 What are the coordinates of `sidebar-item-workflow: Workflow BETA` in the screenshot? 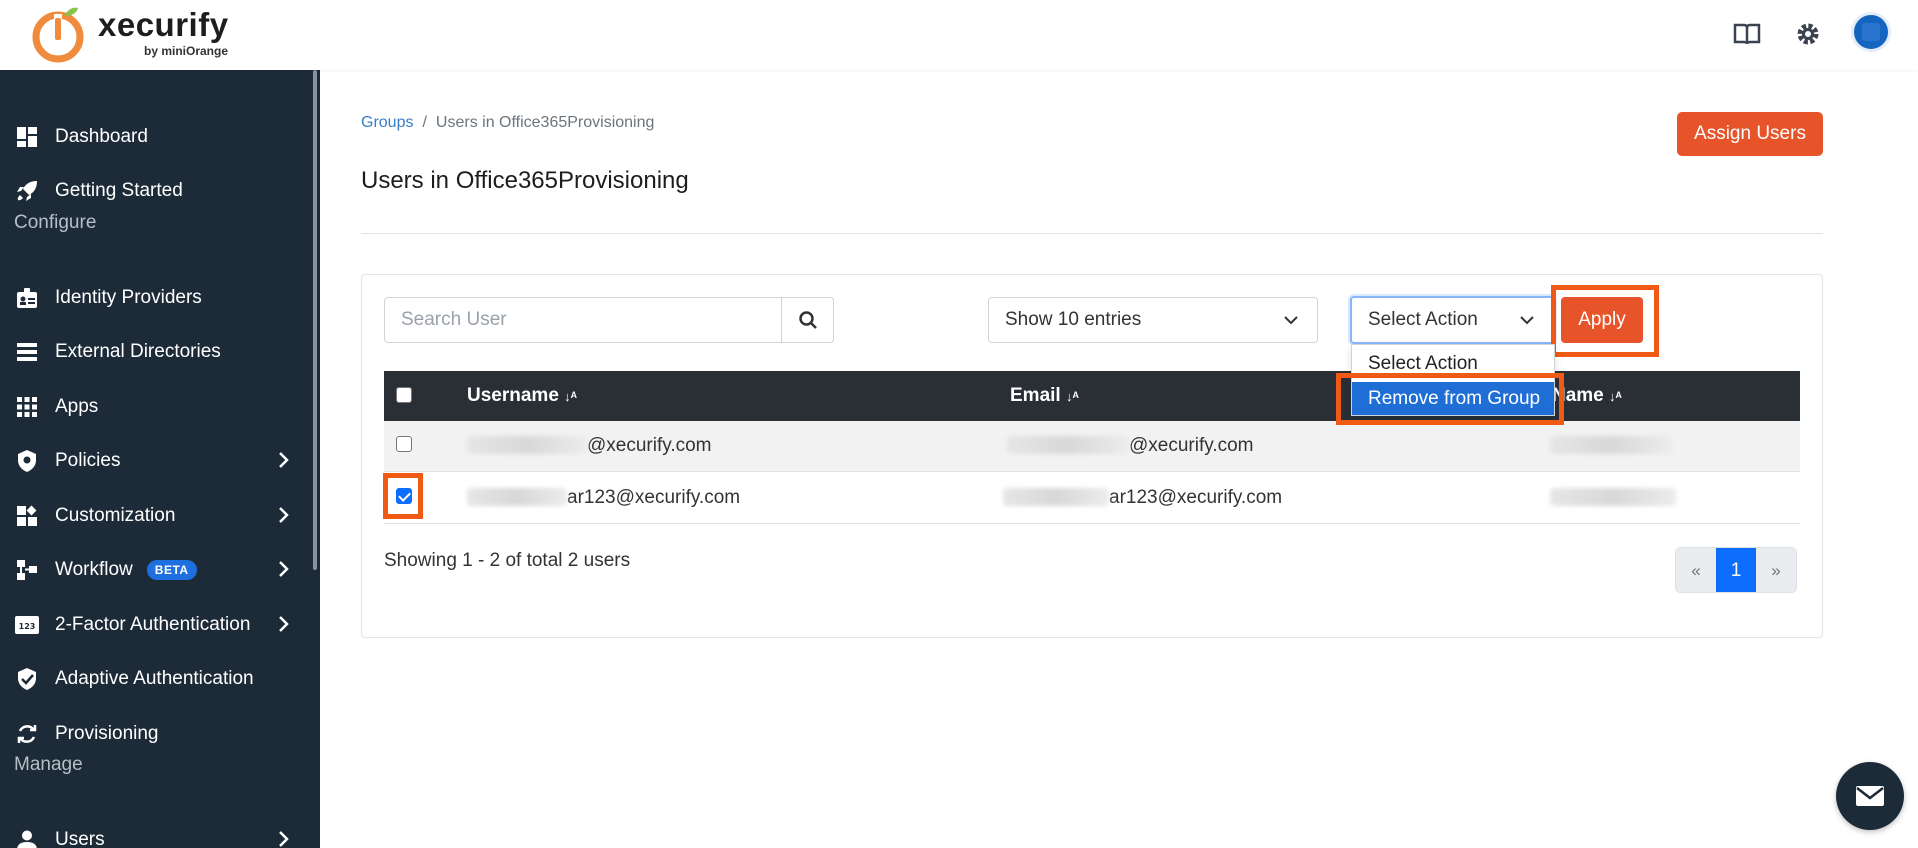 It's located at (155, 570).